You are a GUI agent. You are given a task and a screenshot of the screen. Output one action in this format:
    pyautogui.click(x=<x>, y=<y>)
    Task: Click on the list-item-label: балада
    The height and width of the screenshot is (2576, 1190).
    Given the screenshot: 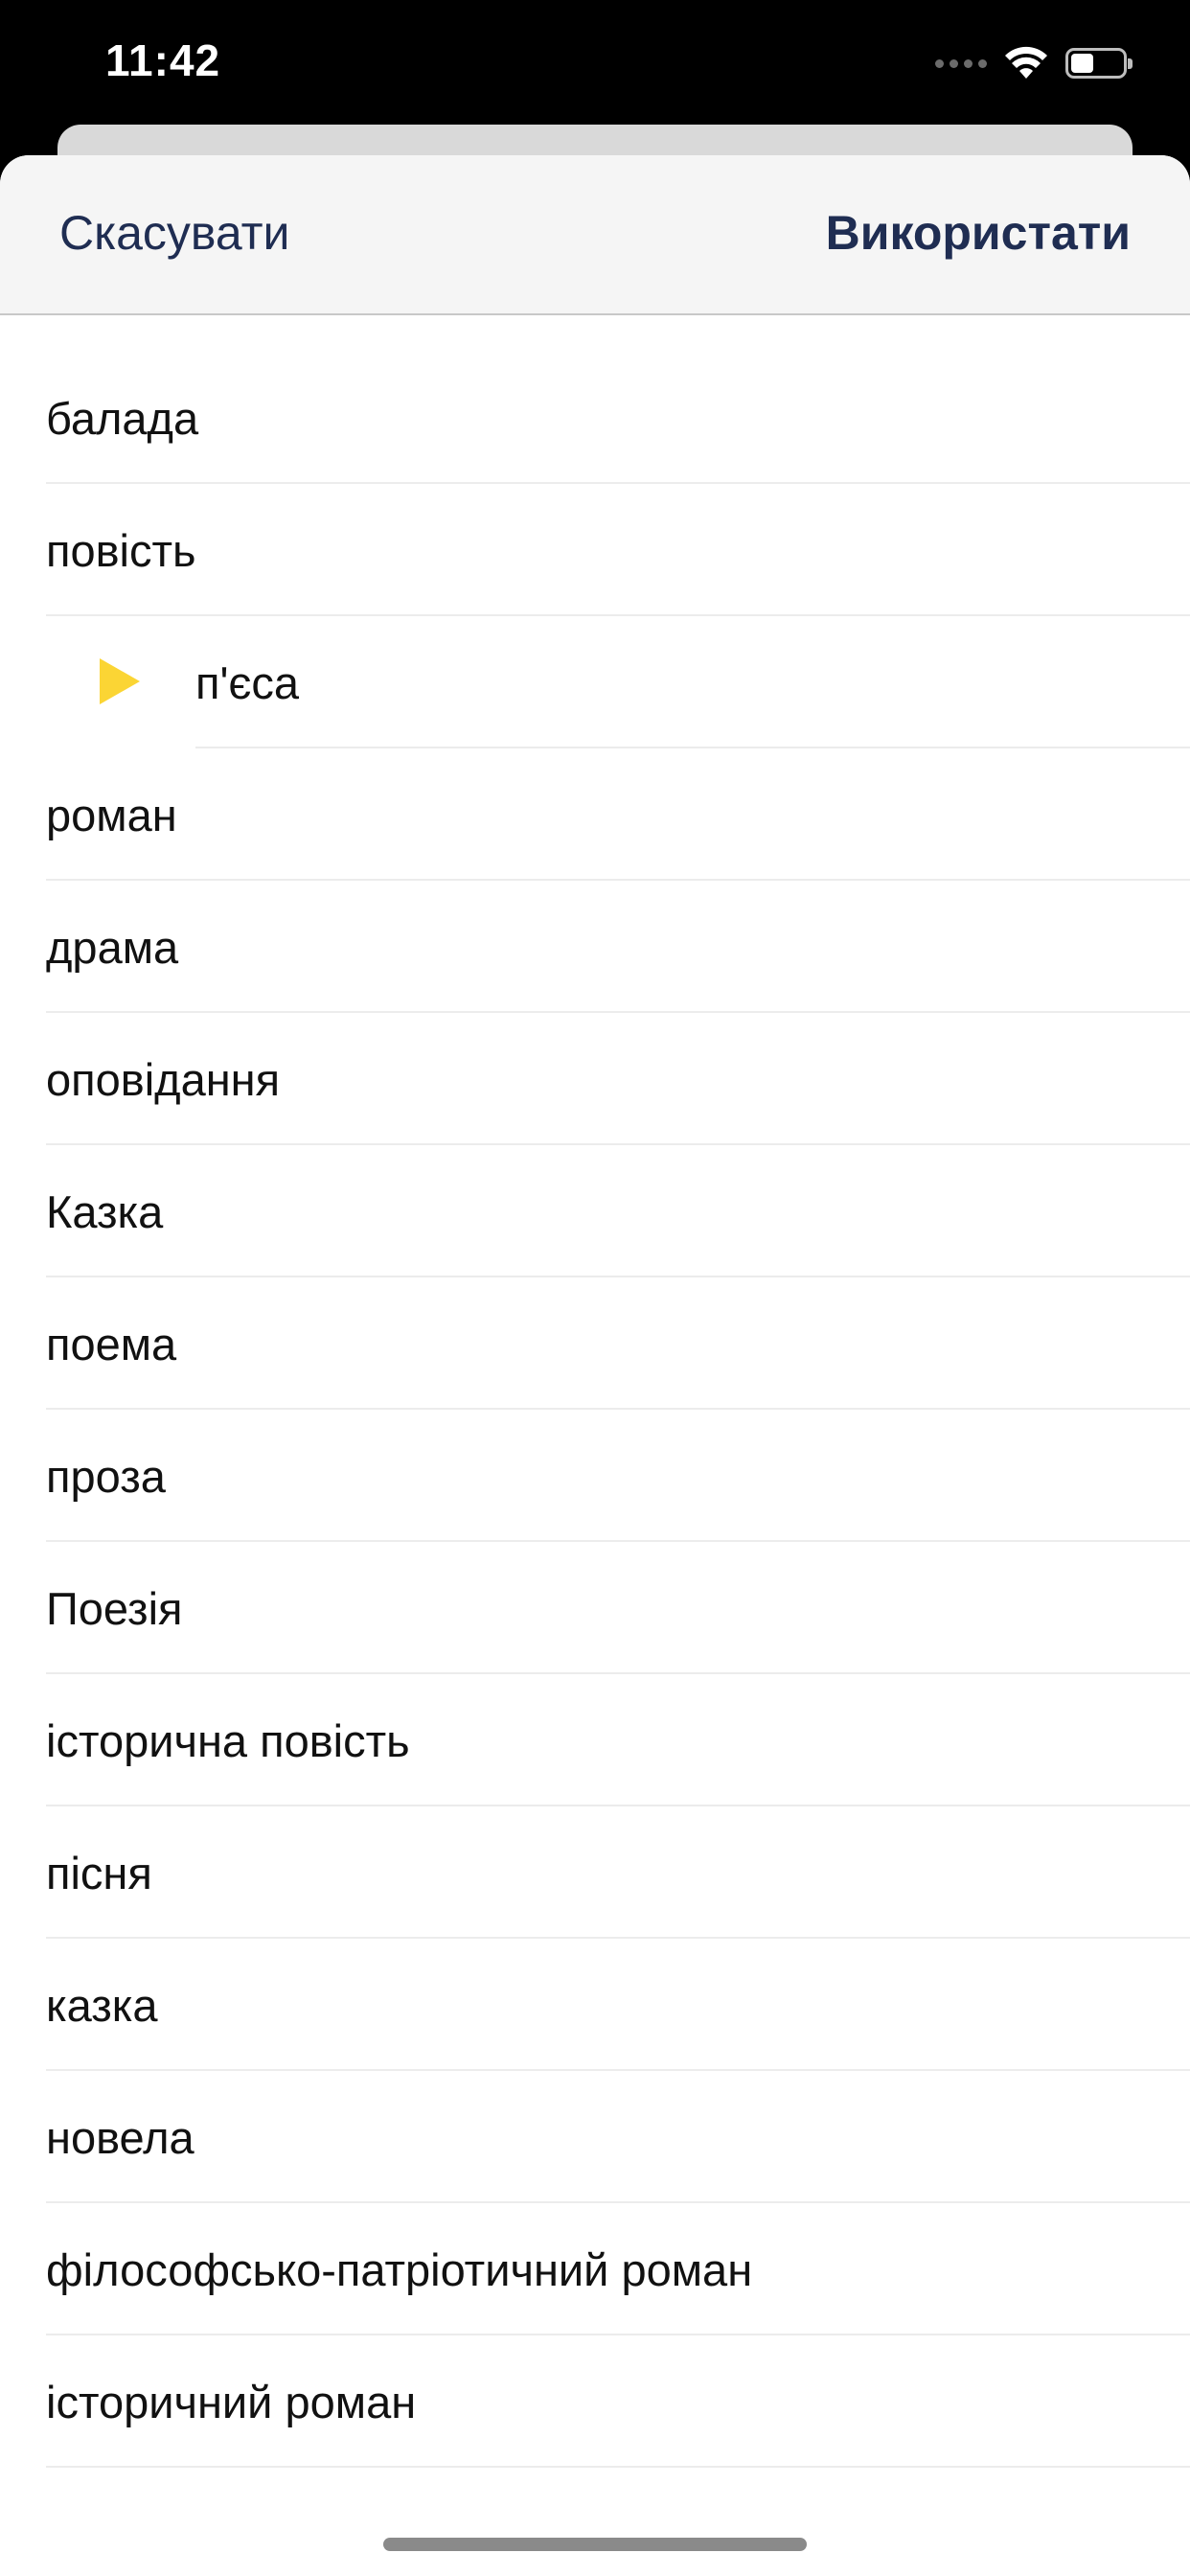 What is the action you would take?
    pyautogui.click(x=123, y=418)
    